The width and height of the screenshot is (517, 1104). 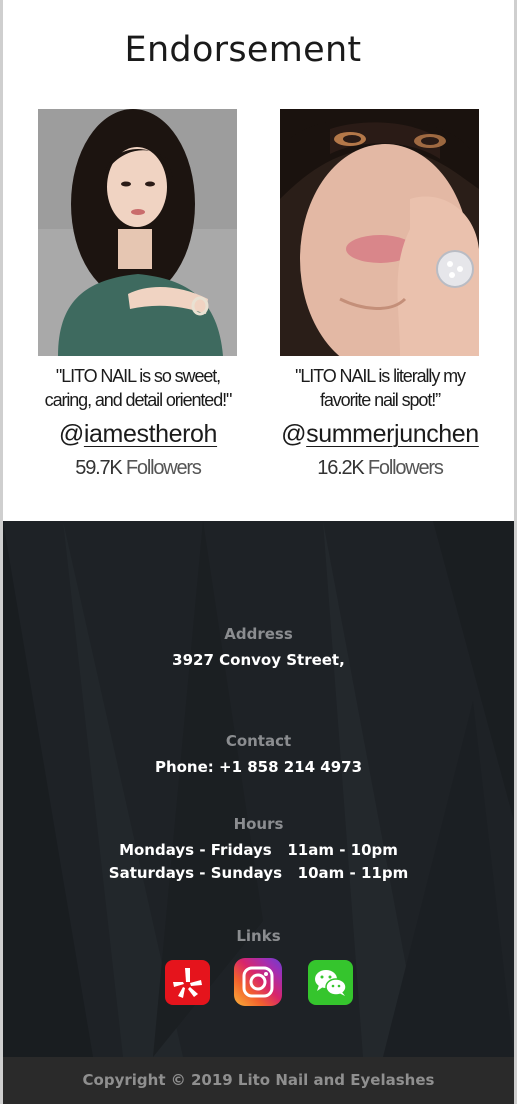 I want to click on followers-number: 16.2K, so click(x=340, y=468).